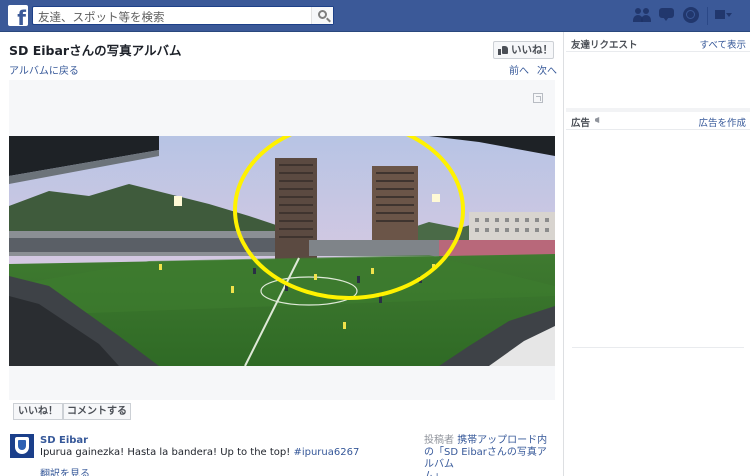 This screenshot has height=476, width=750. I want to click on friends-icon-secondary, so click(650, 15).